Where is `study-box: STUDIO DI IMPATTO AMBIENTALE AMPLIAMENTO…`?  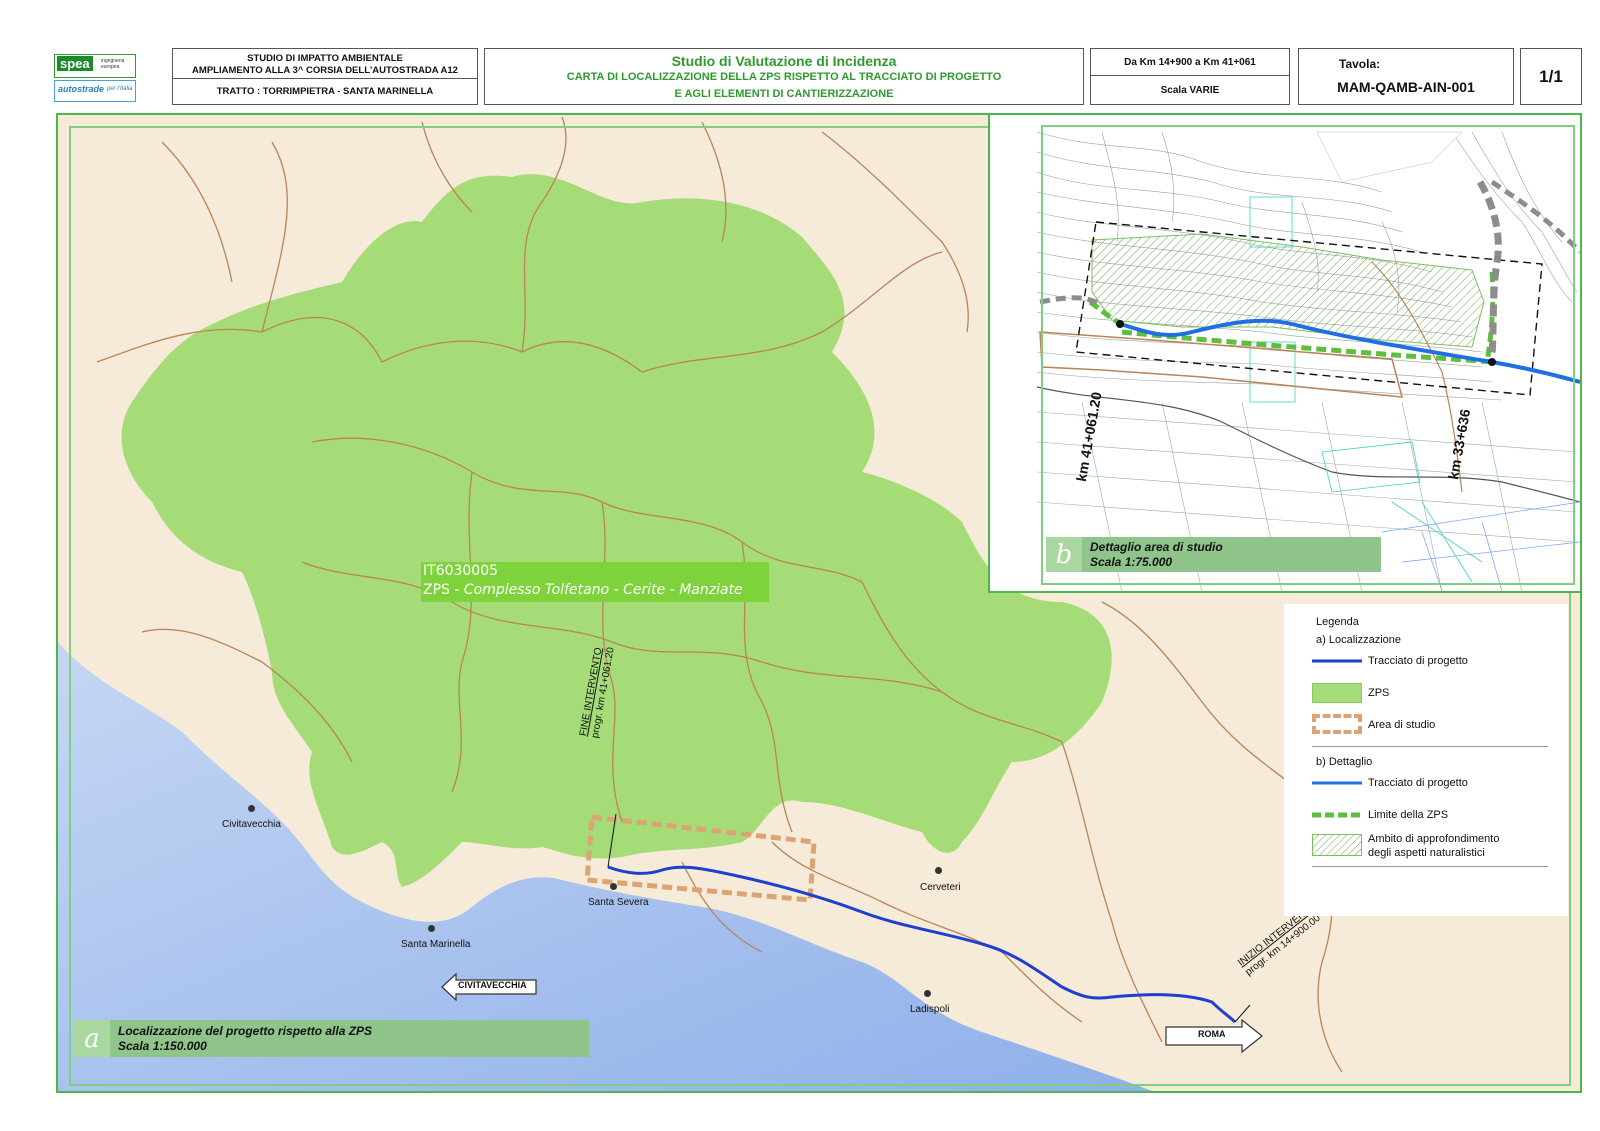 study-box: STUDIO DI IMPATTO AMBIENTALE AMPLIAMENTO… is located at coordinates (325, 76).